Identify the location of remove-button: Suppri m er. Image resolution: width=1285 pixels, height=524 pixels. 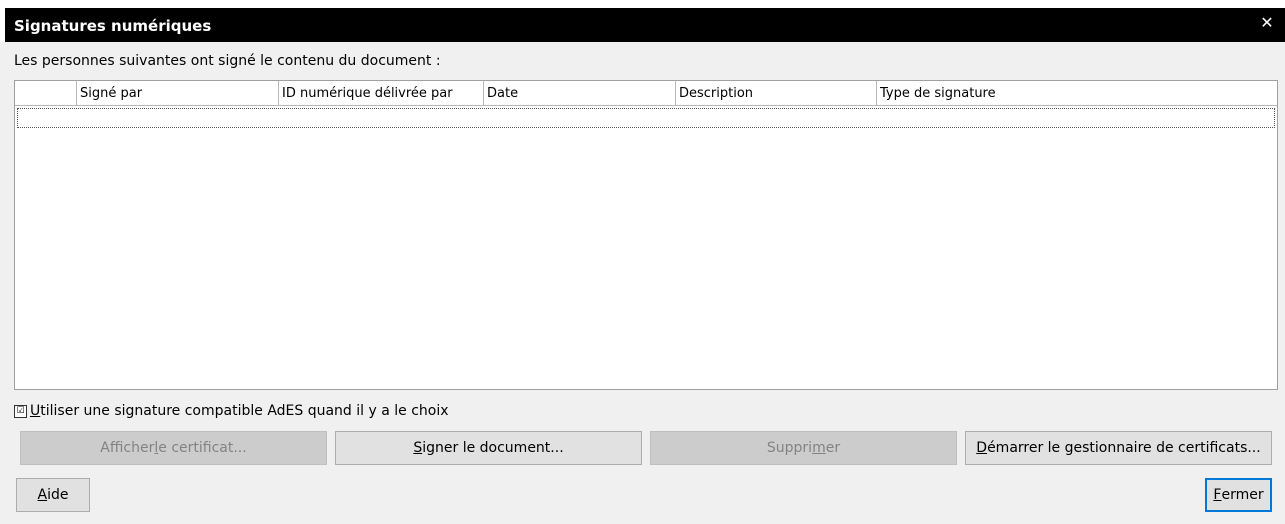
(803, 448).